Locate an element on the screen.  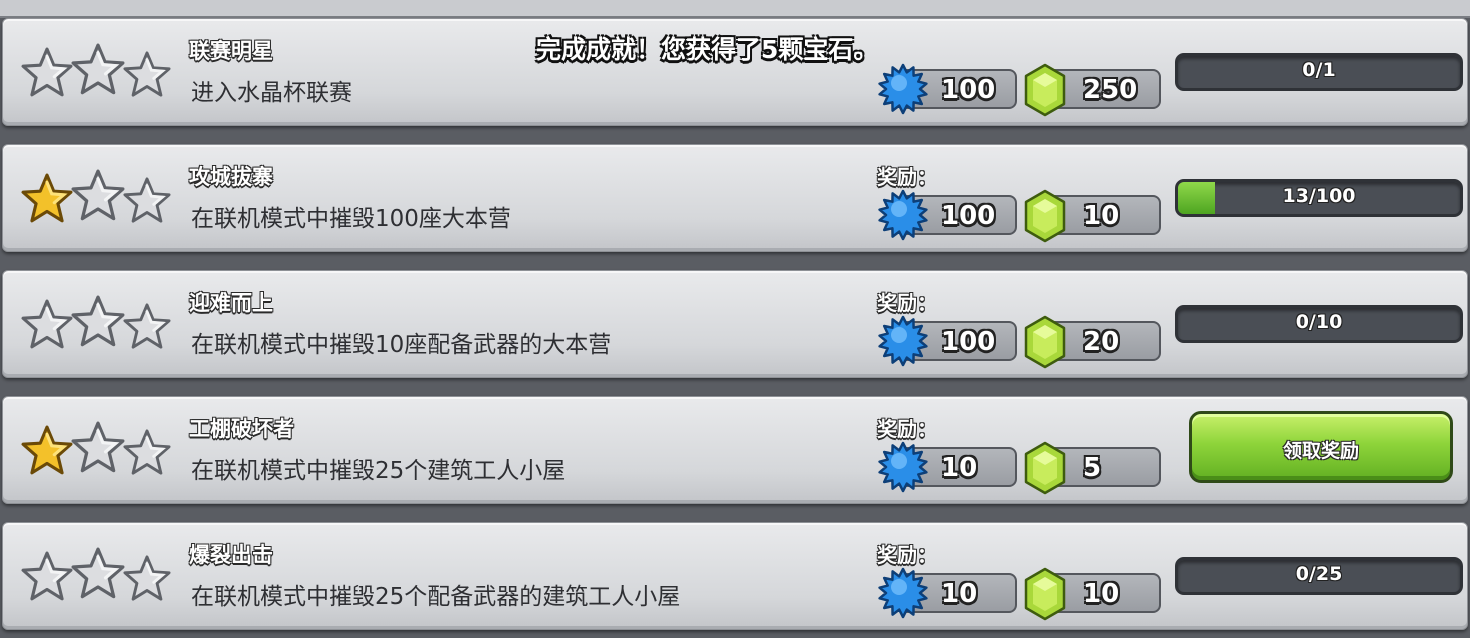
progress-bar: 0/25 is located at coordinates (1319, 576).